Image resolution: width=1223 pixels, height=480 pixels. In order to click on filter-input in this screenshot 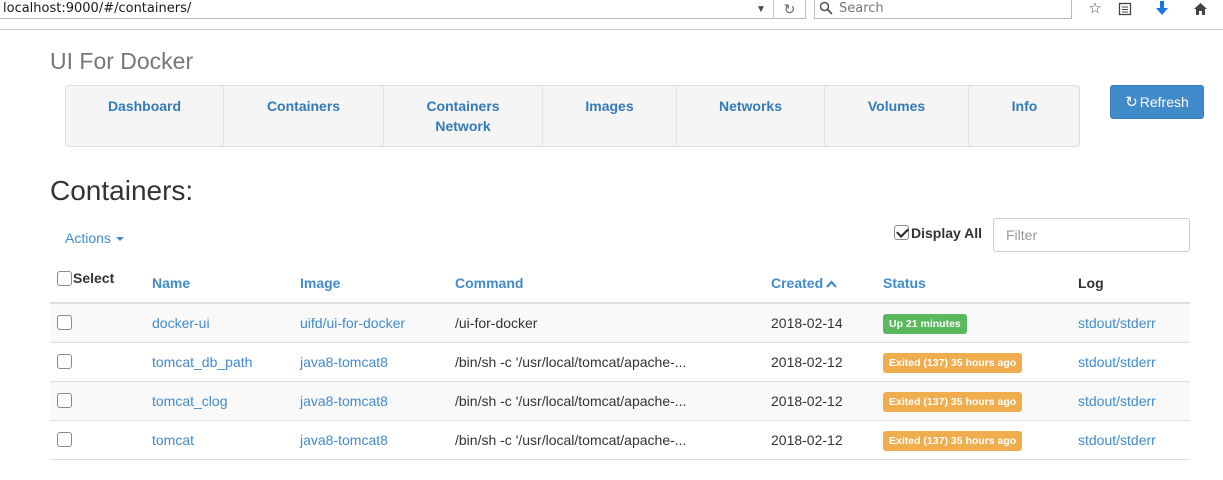, I will do `click(1091, 235)`.